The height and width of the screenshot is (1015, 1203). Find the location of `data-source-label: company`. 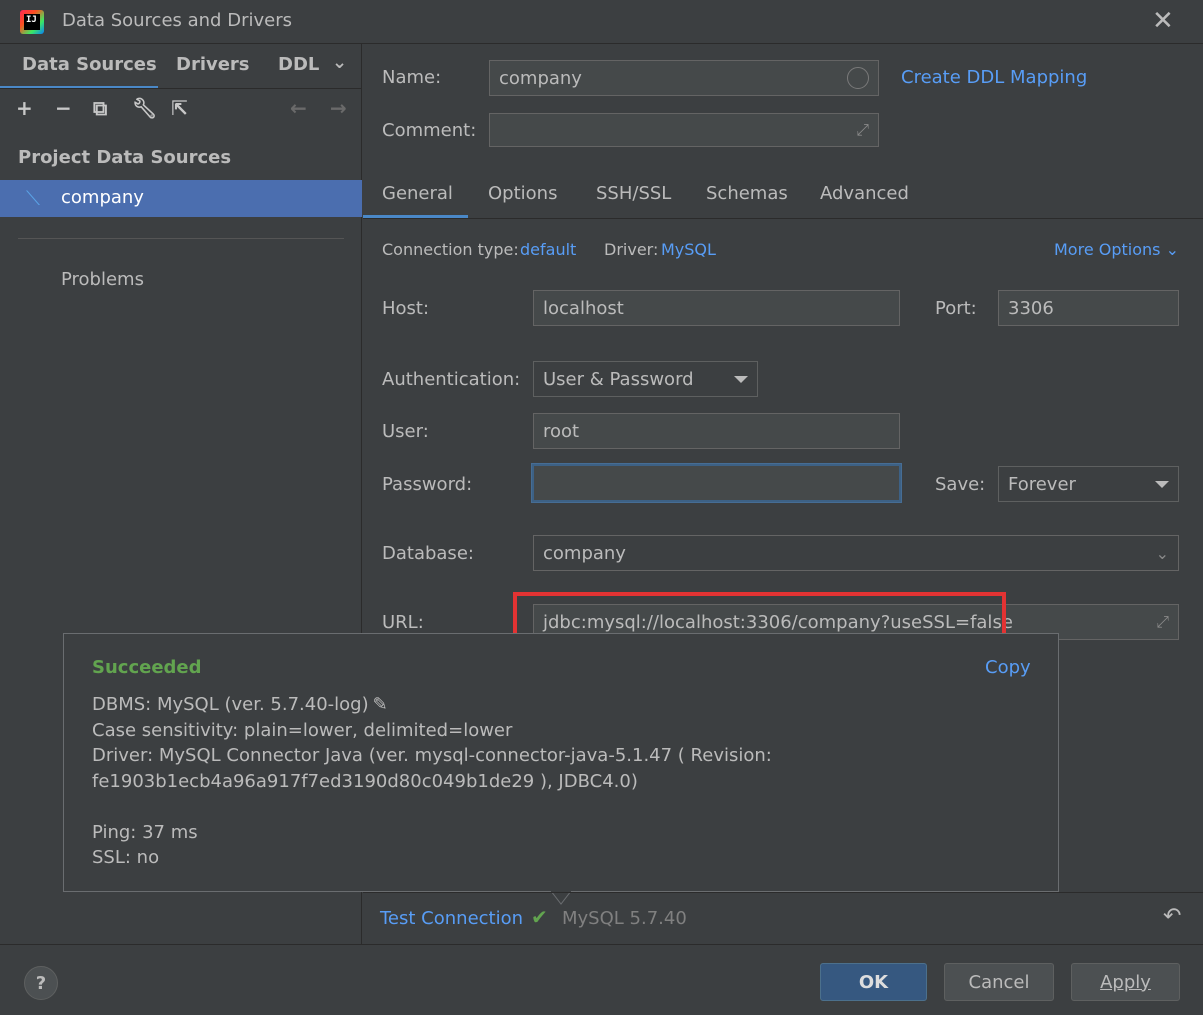

data-source-label: company is located at coordinates (102, 197).